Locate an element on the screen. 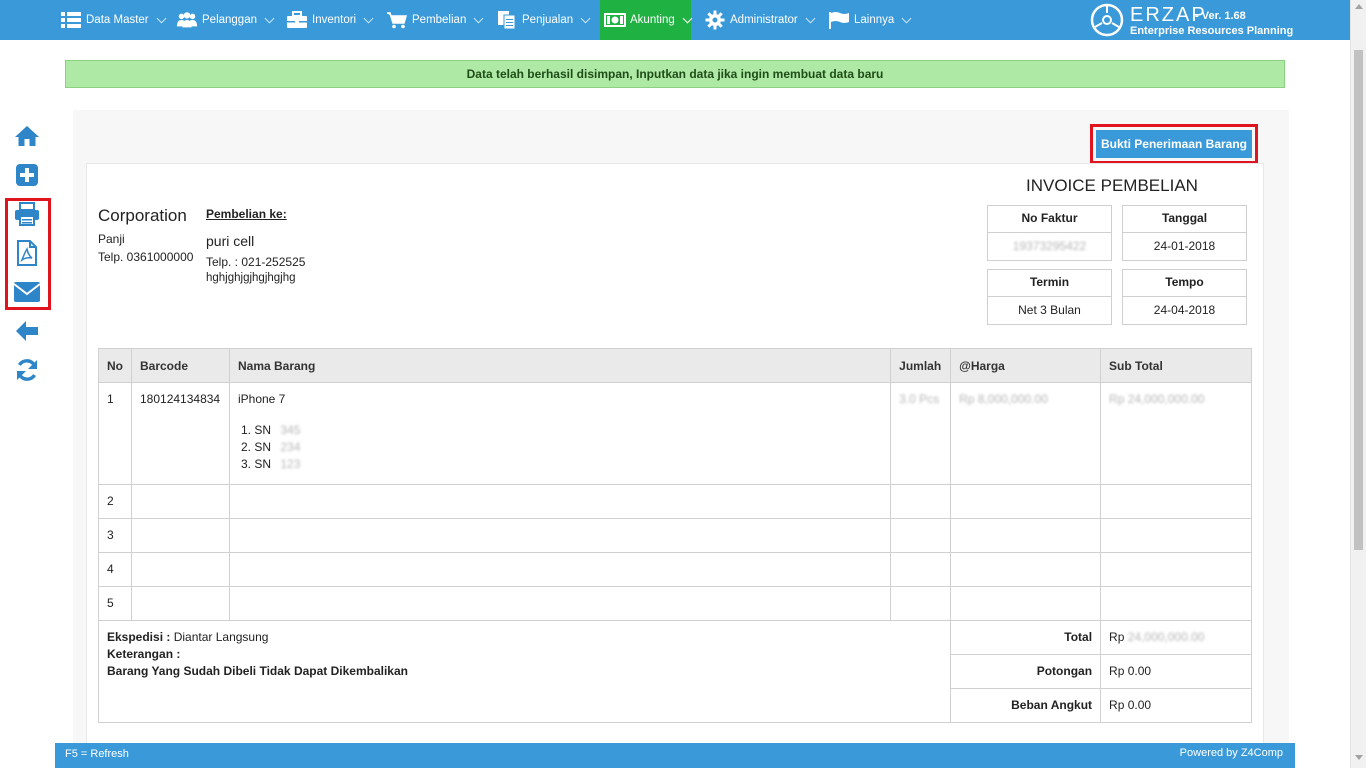 The width and height of the screenshot is (1366, 768). potongan-label: Potongan is located at coordinates (1026, 671).